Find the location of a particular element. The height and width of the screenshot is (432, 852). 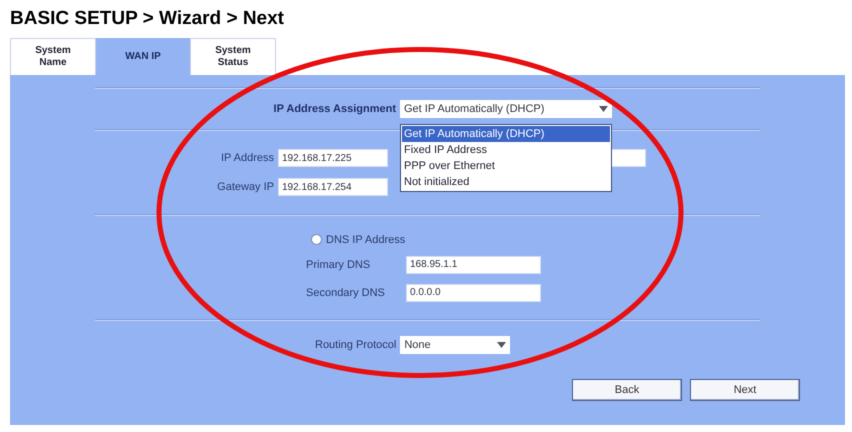

tab: WAN IP is located at coordinates (143, 56).